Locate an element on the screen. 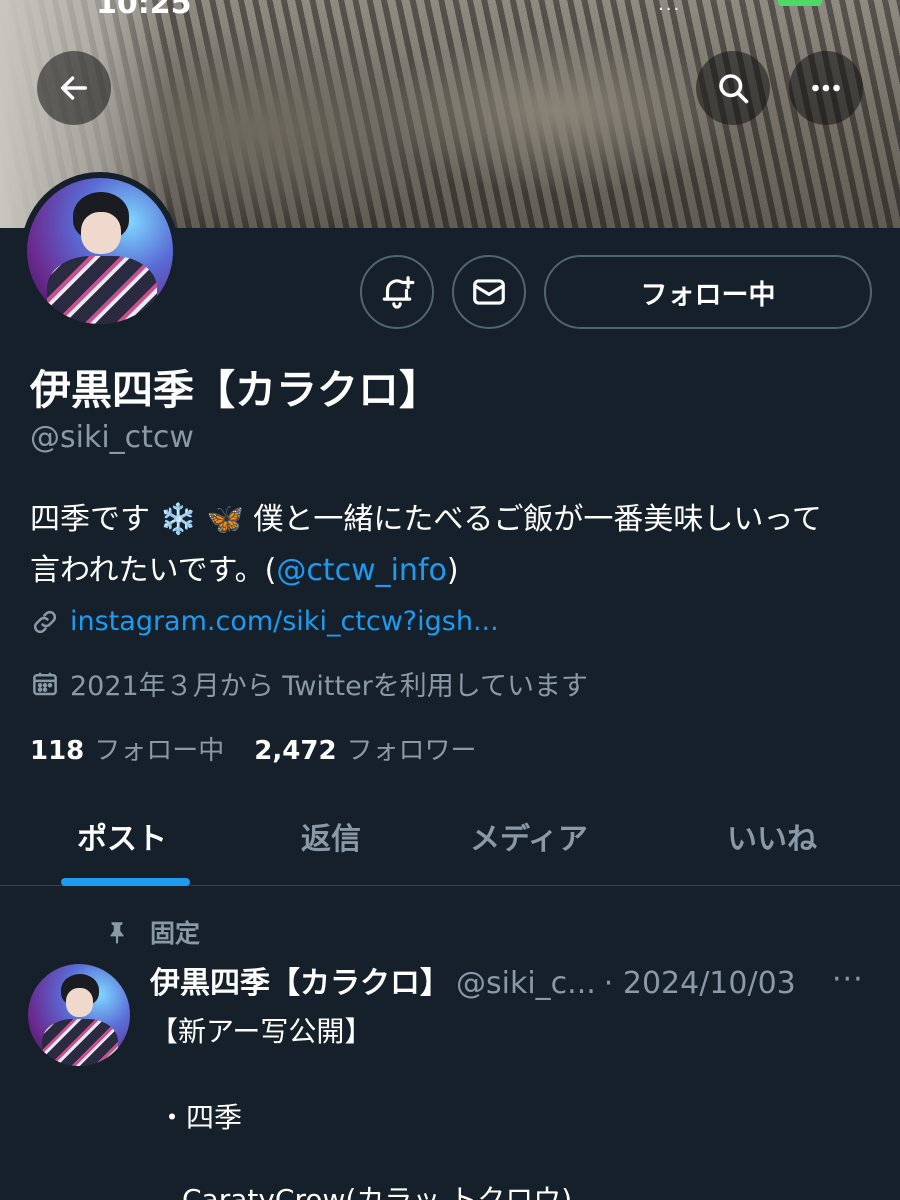 This screenshot has width=900, height=1200. more-horizontal-icon is located at coordinates (826, 88).